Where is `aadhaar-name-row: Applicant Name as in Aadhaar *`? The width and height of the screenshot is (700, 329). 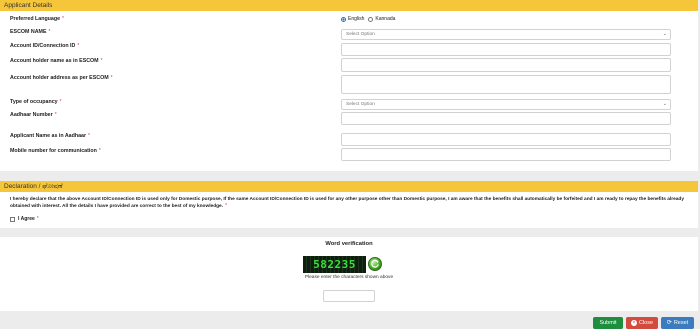 aadhaar-name-row: Applicant Name as in Aadhaar * is located at coordinates (341, 139).